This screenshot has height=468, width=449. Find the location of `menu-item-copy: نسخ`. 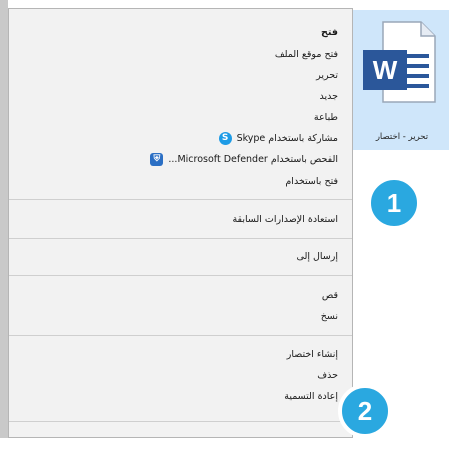

menu-item-copy: نسخ is located at coordinates (329, 317).